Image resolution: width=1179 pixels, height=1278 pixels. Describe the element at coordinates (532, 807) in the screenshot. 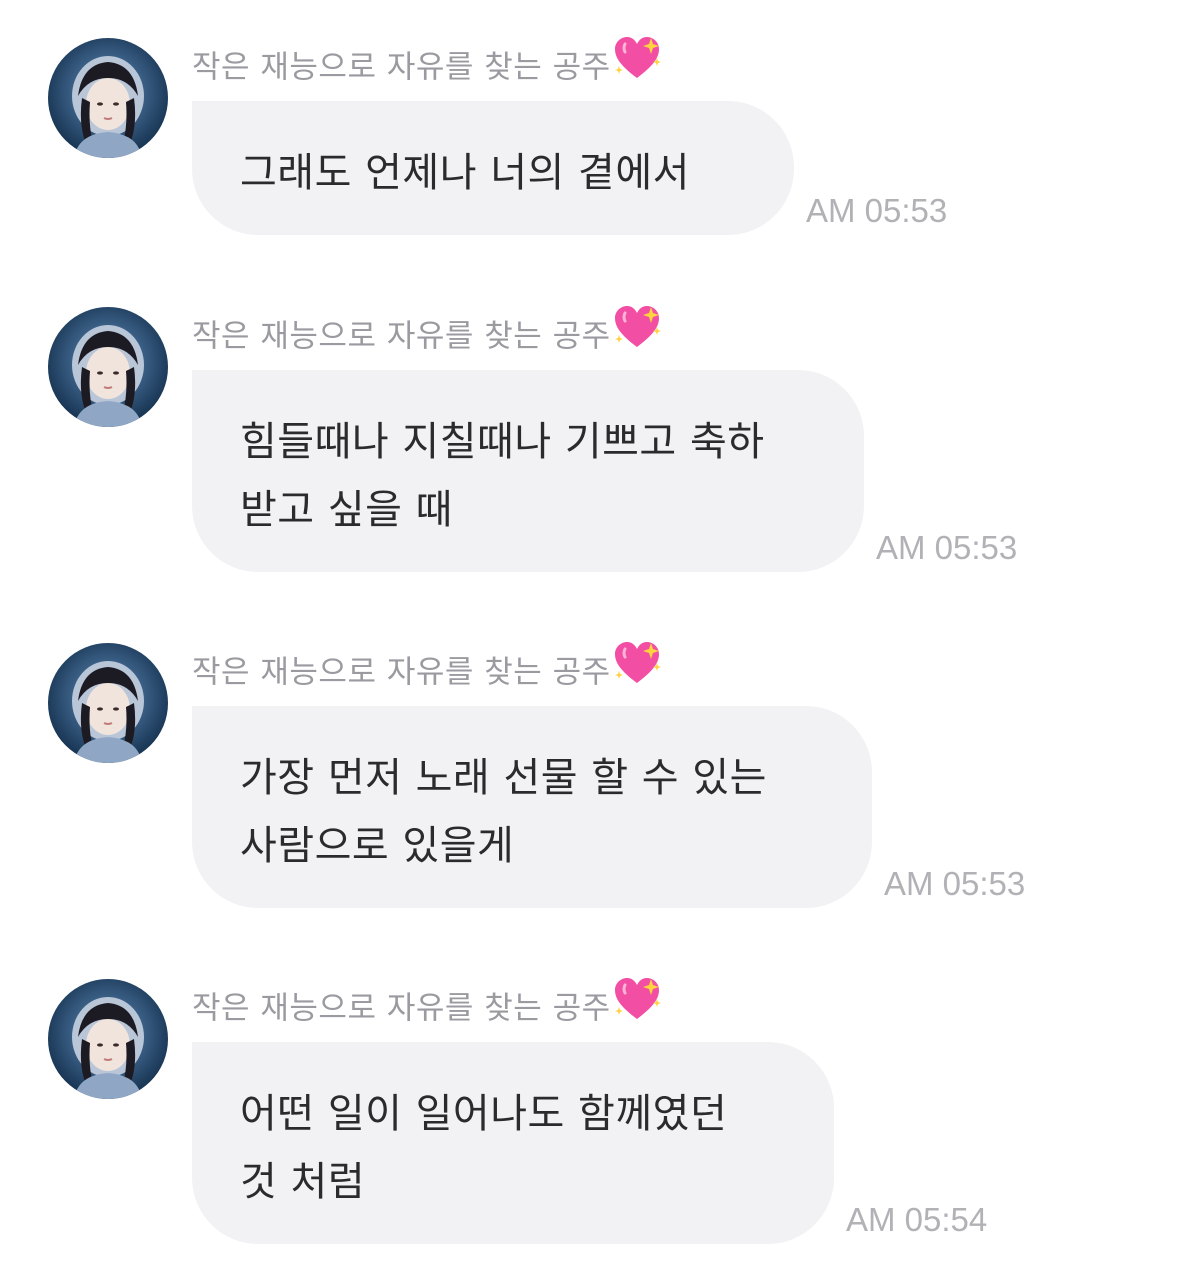

I see `message-bubble: 가장 먼저 노래 선물 할 수 있는 사람으로 있을게` at that location.